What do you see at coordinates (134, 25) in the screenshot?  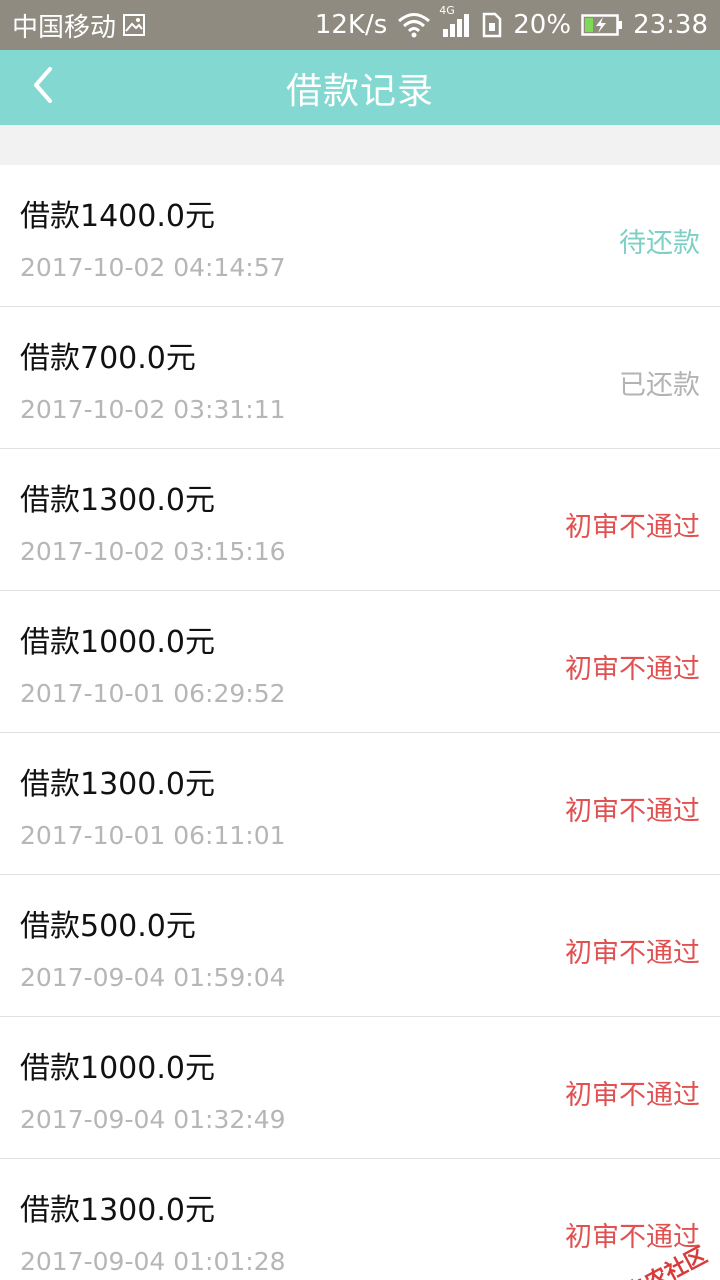 I see `image-notification-icon` at bounding box center [134, 25].